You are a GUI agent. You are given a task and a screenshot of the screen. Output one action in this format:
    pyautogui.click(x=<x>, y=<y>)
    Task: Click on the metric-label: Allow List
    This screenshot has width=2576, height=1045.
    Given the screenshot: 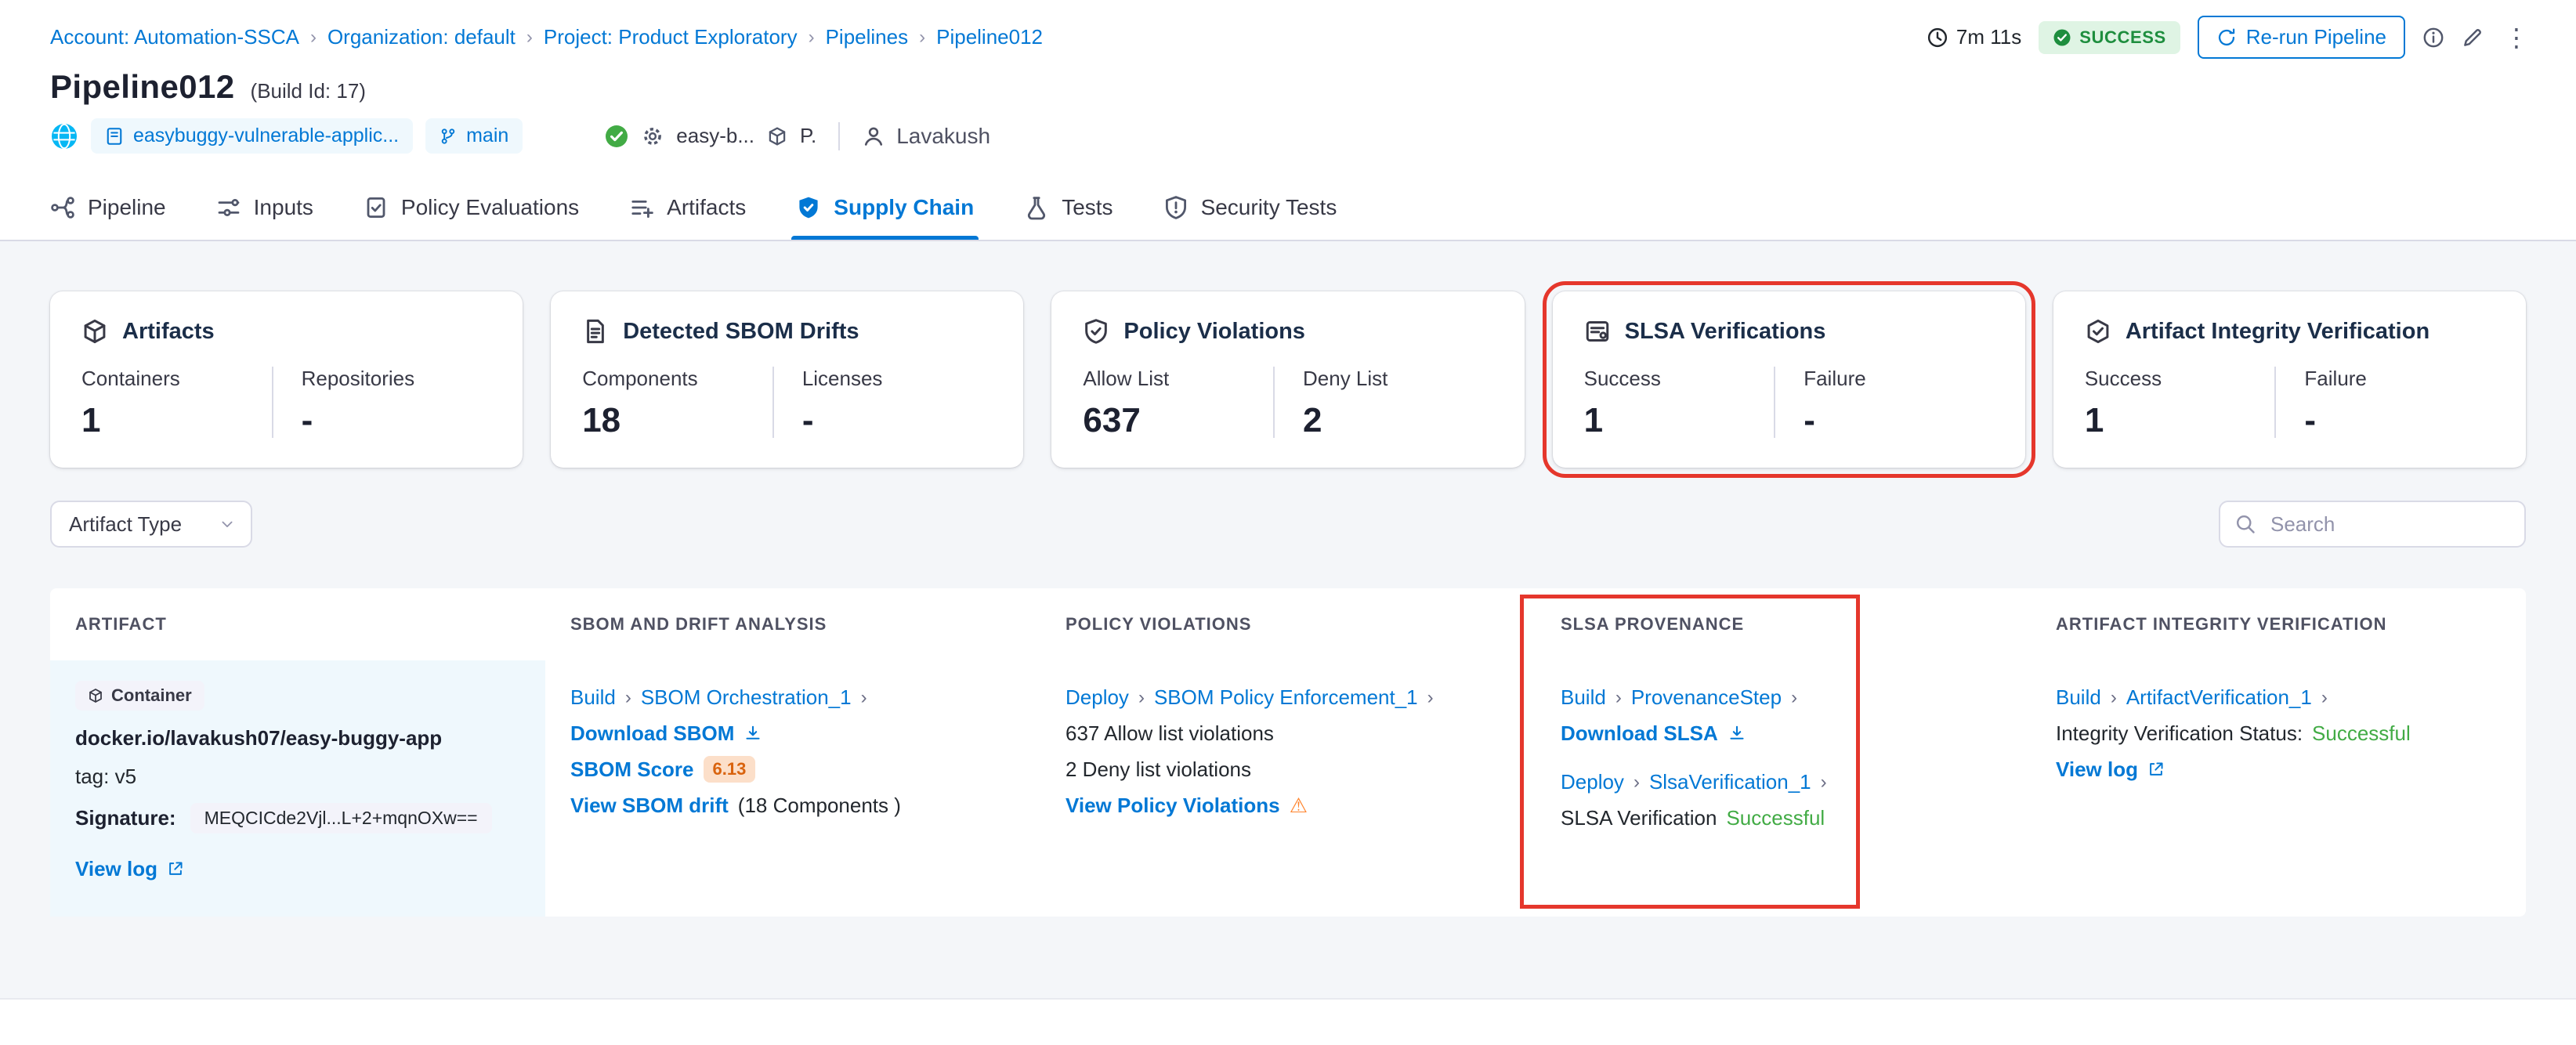 What is the action you would take?
    pyautogui.click(x=1126, y=378)
    